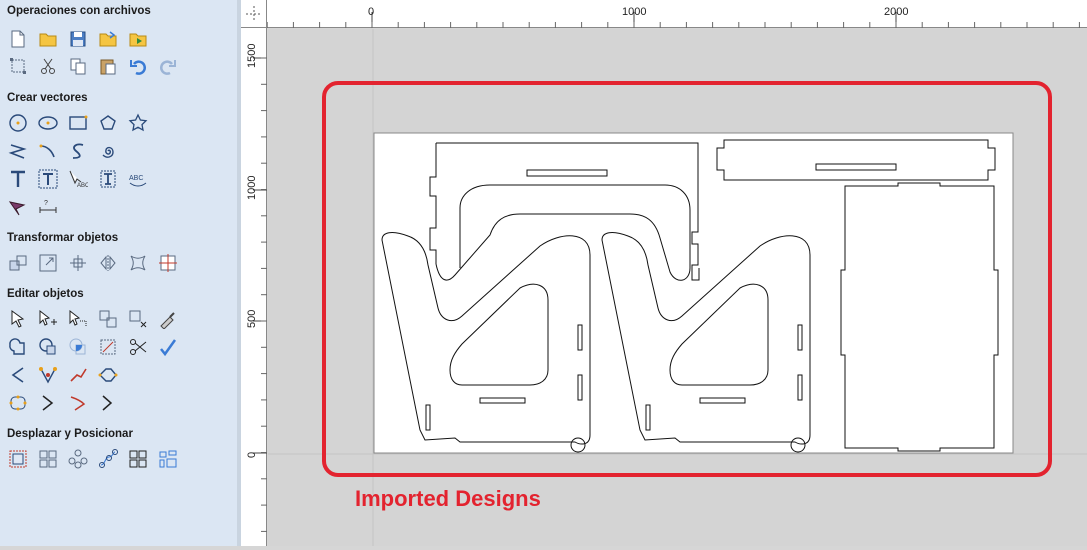 The height and width of the screenshot is (550, 1087). What do you see at coordinates (78, 403) in the screenshot?
I see `curve-node-icon` at bounding box center [78, 403].